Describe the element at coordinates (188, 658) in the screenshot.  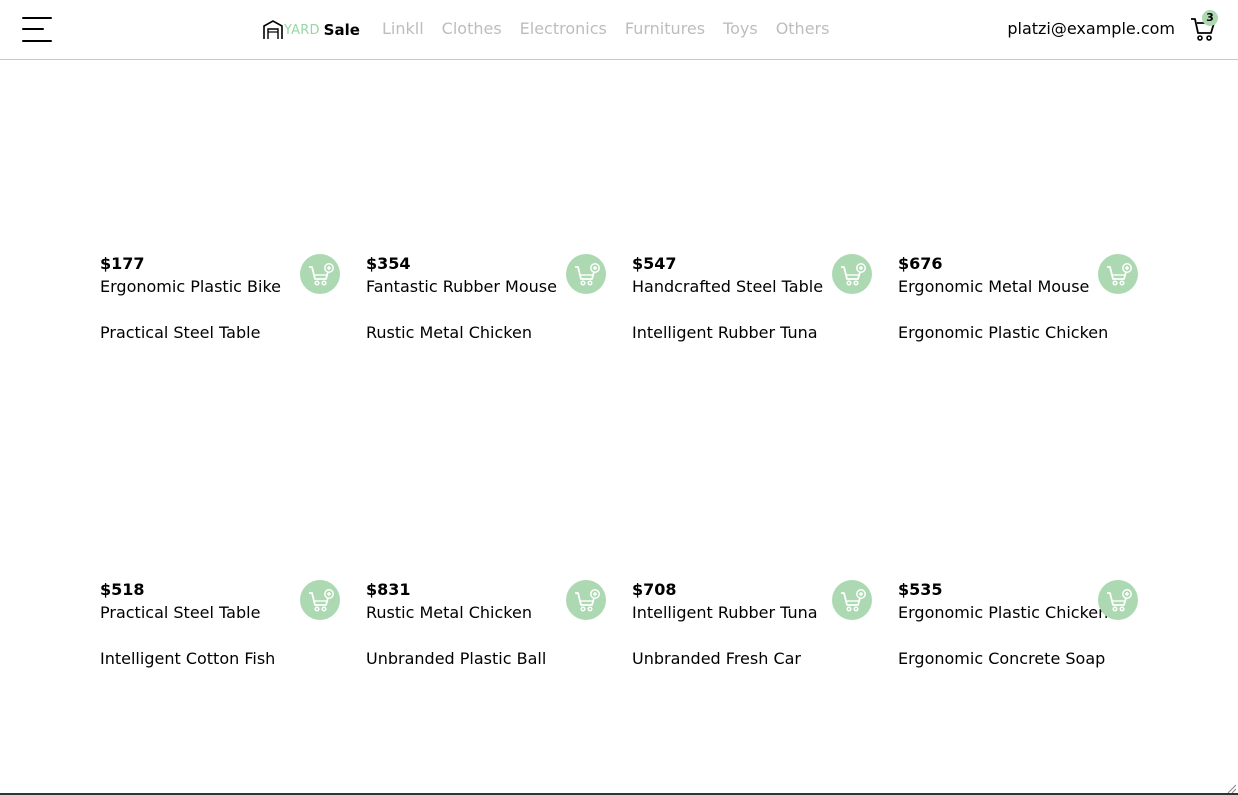
I see `product-secondary-text: Intelligent Cotton Fish` at that location.